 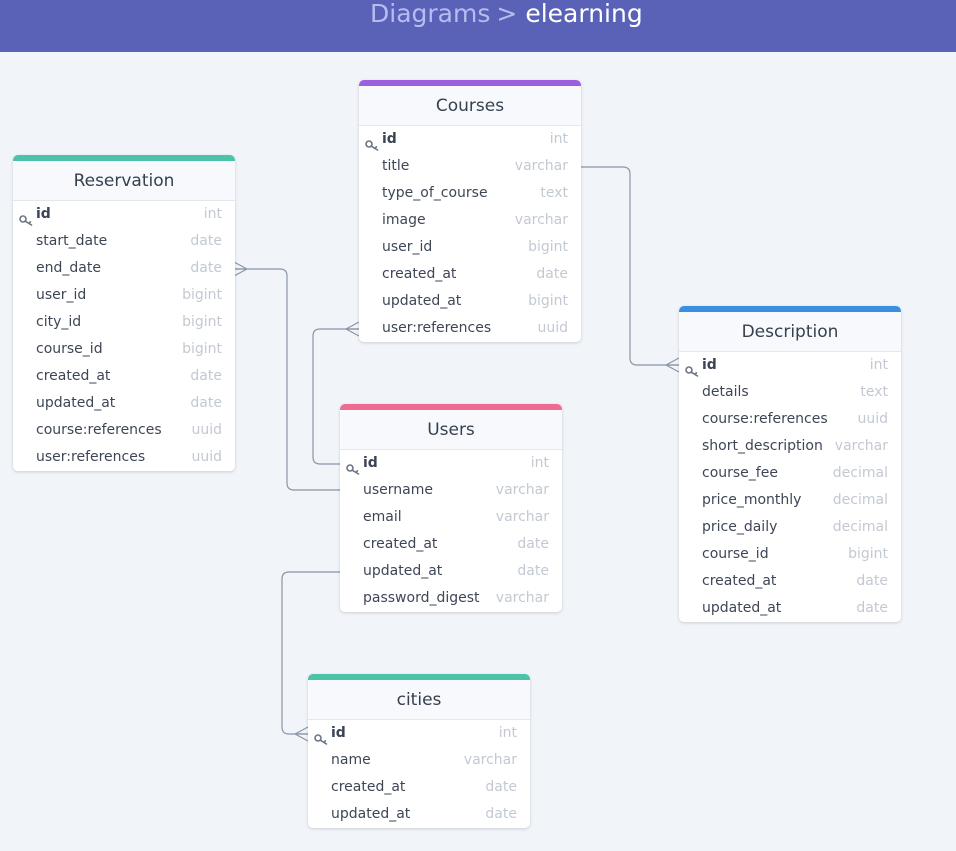 What do you see at coordinates (404, 220) in the screenshot?
I see `field-name: image` at bounding box center [404, 220].